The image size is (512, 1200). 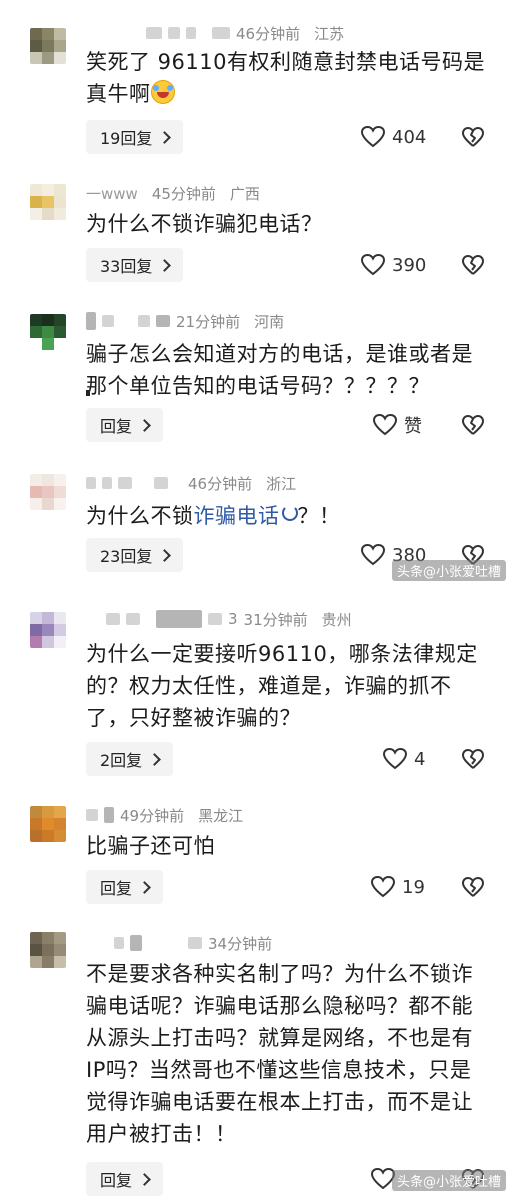 I want to click on comment-location: 浙江, so click(x=281, y=483).